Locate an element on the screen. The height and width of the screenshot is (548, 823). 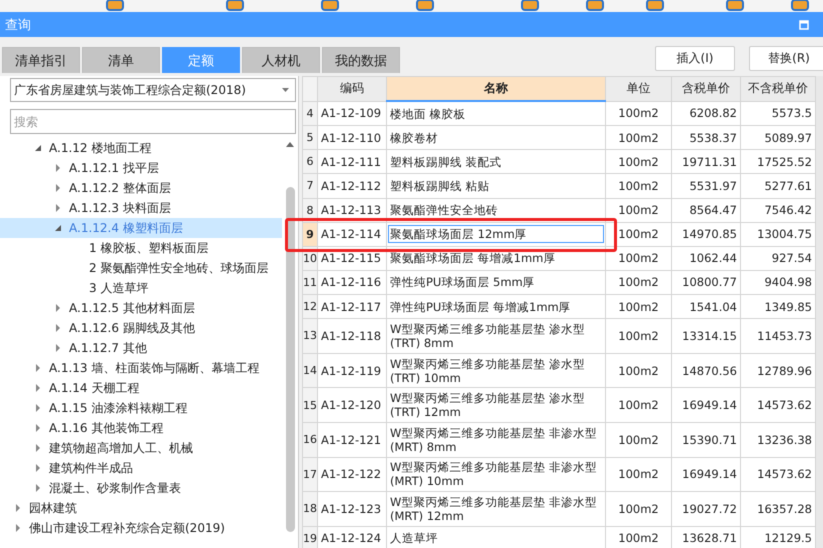
table-cell: 5531.97 is located at coordinates (706, 186).